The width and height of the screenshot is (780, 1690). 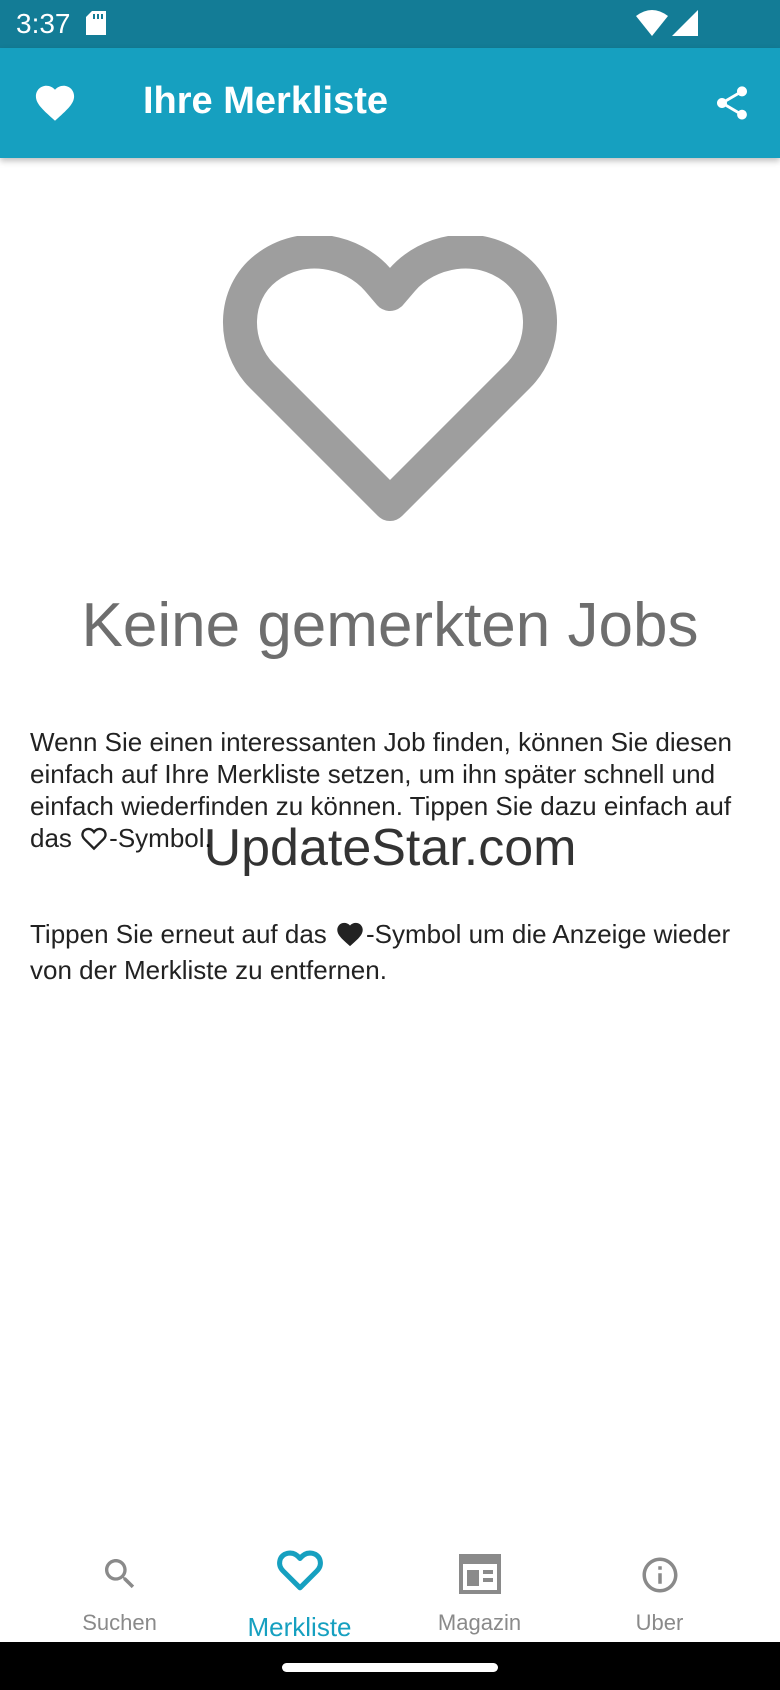 I want to click on app-bar: Ihre Merkliste, so click(x=390, y=103).